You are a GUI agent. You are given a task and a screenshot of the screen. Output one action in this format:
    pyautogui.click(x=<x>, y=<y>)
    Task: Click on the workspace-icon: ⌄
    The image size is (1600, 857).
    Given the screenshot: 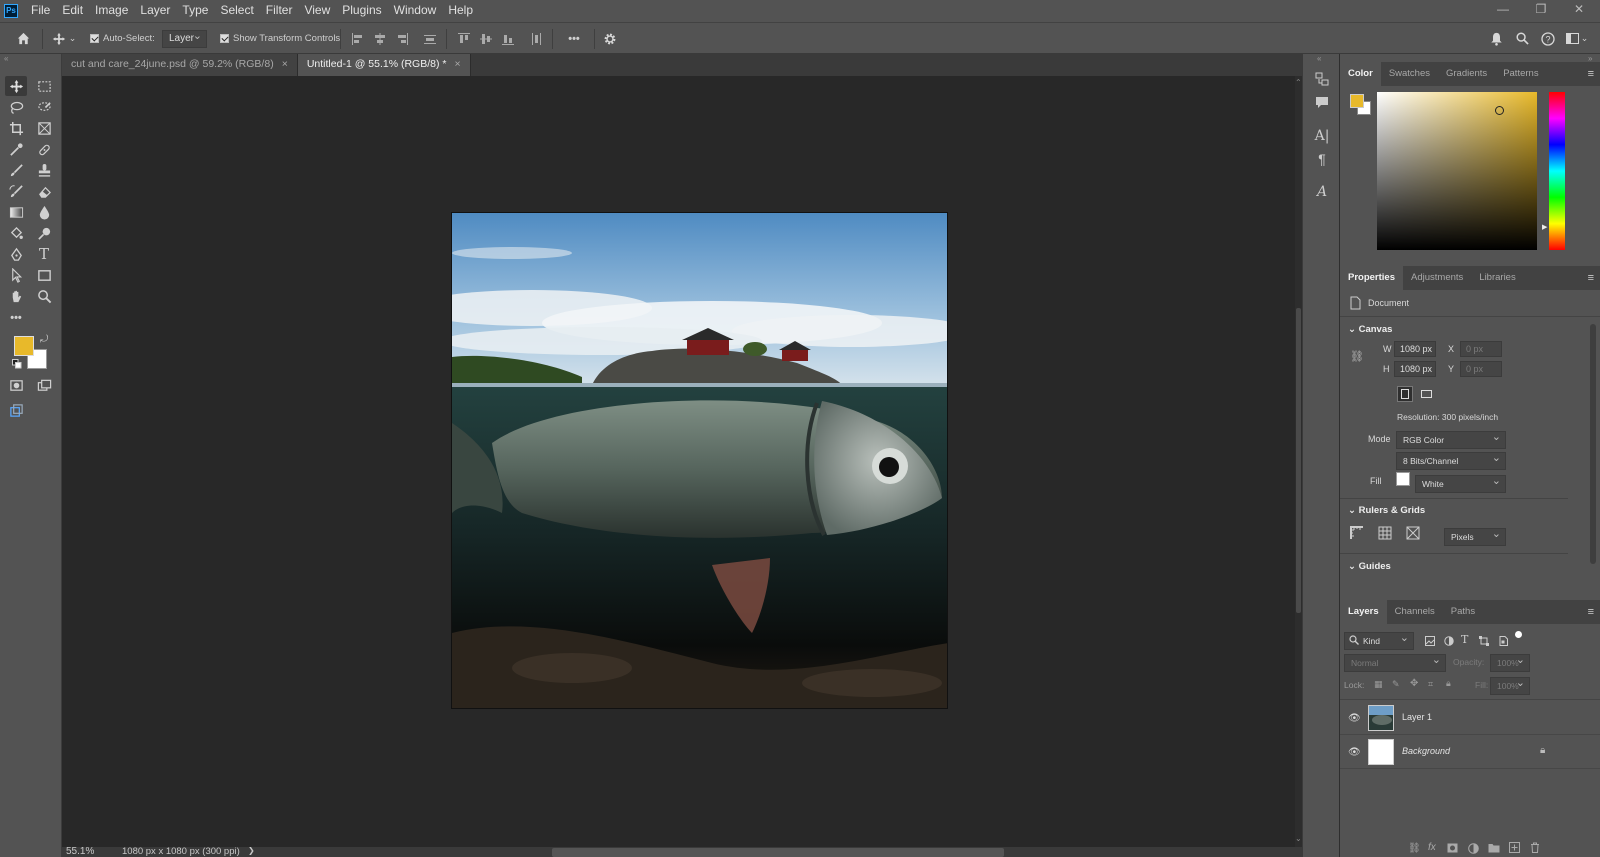 What is the action you would take?
    pyautogui.click(x=1577, y=38)
    